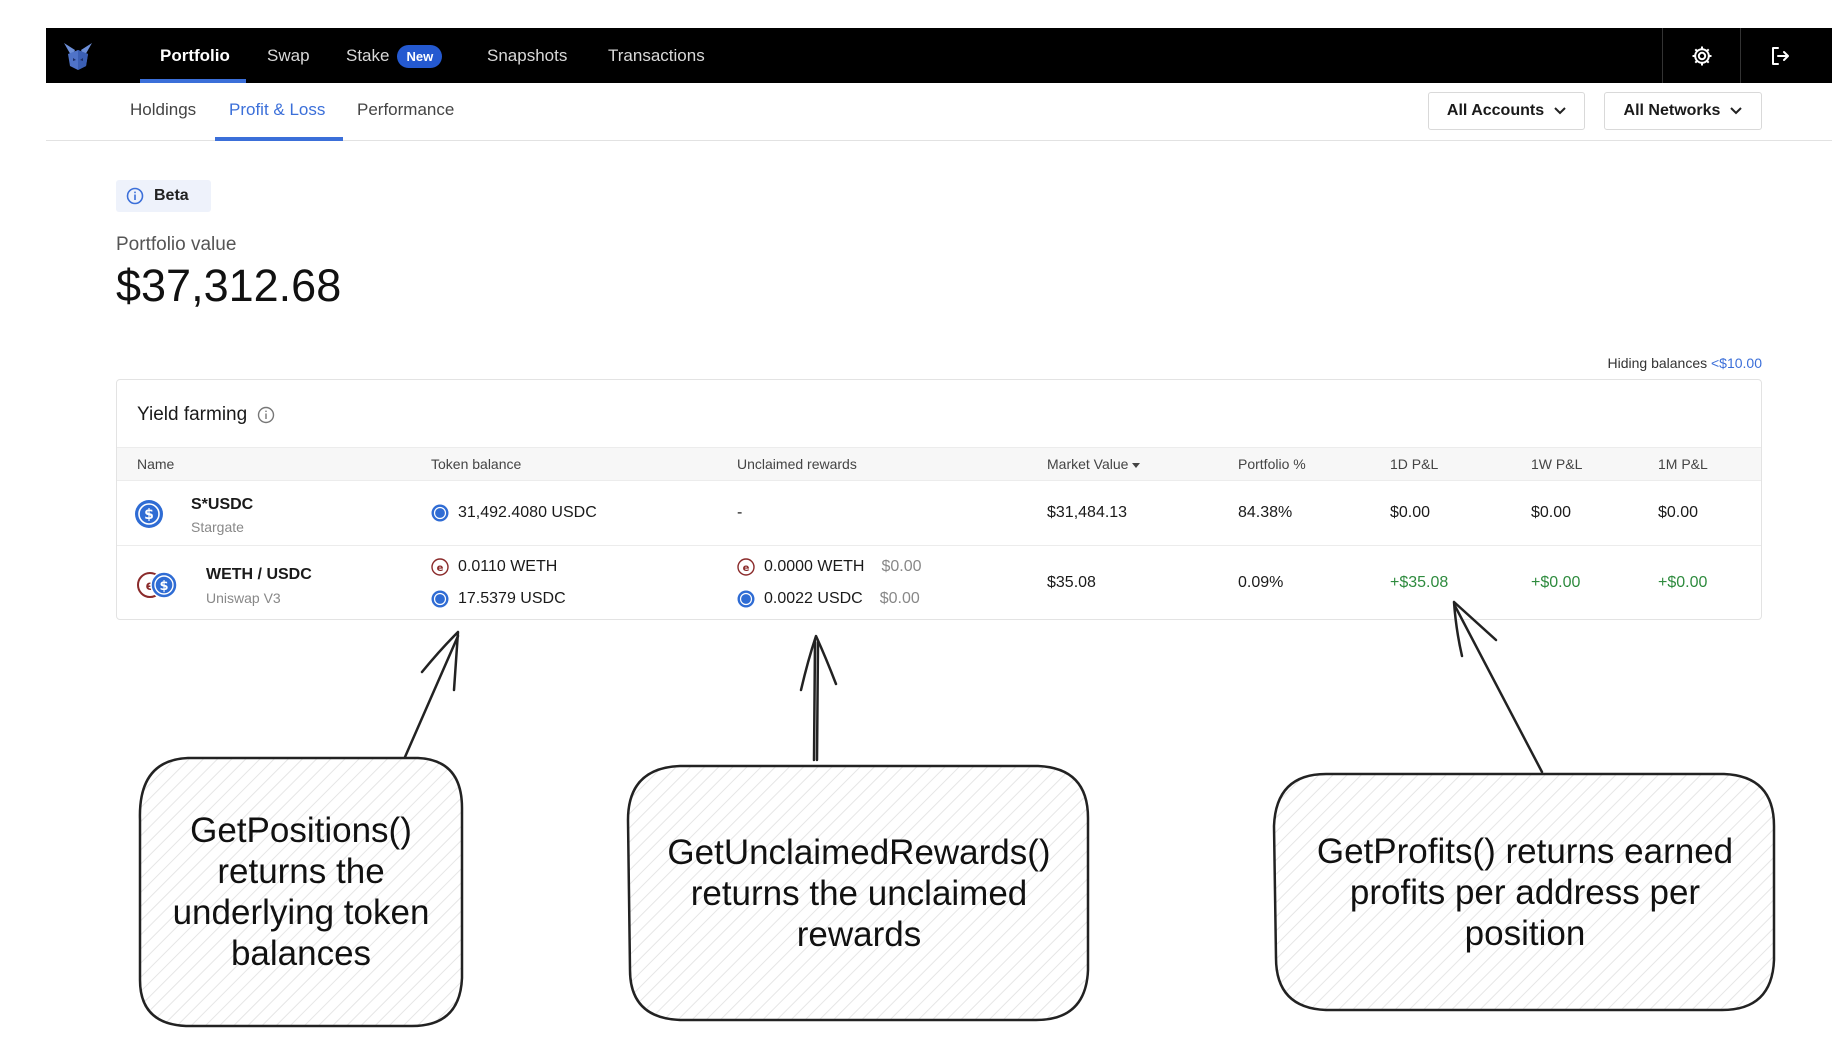  I want to click on beta-label: Beta, so click(171, 195).